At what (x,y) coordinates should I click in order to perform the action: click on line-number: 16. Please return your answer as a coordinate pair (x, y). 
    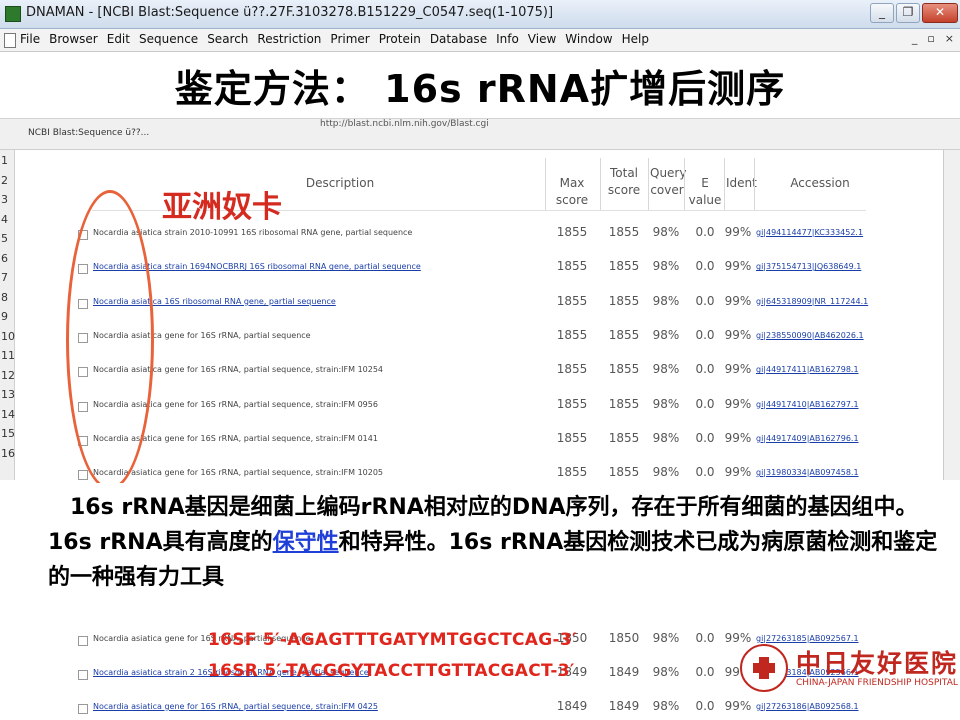
    Looking at the image, I should click on (8, 453).